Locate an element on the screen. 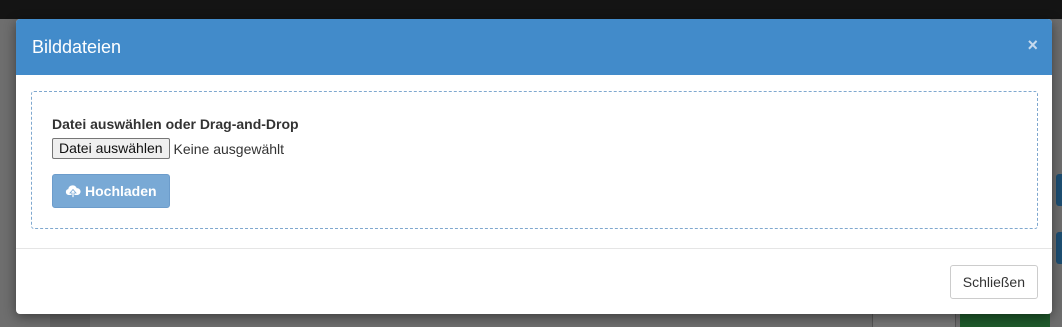  upload-button: Hochladen is located at coordinates (111, 191).